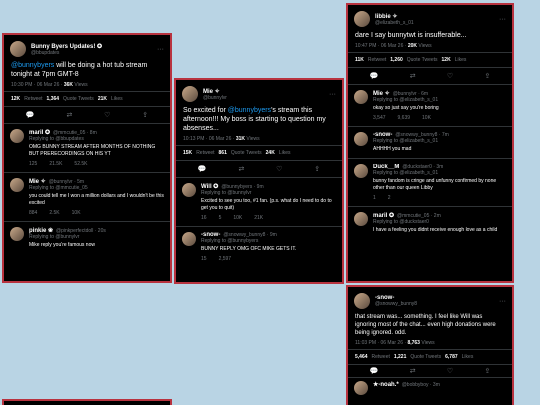 This screenshot has width=540, height=405. What do you see at coordinates (393, 46) in the screenshot?
I see `tweet-meta: 10:47 PM · 06 Mar 26 · 20K Views` at bounding box center [393, 46].